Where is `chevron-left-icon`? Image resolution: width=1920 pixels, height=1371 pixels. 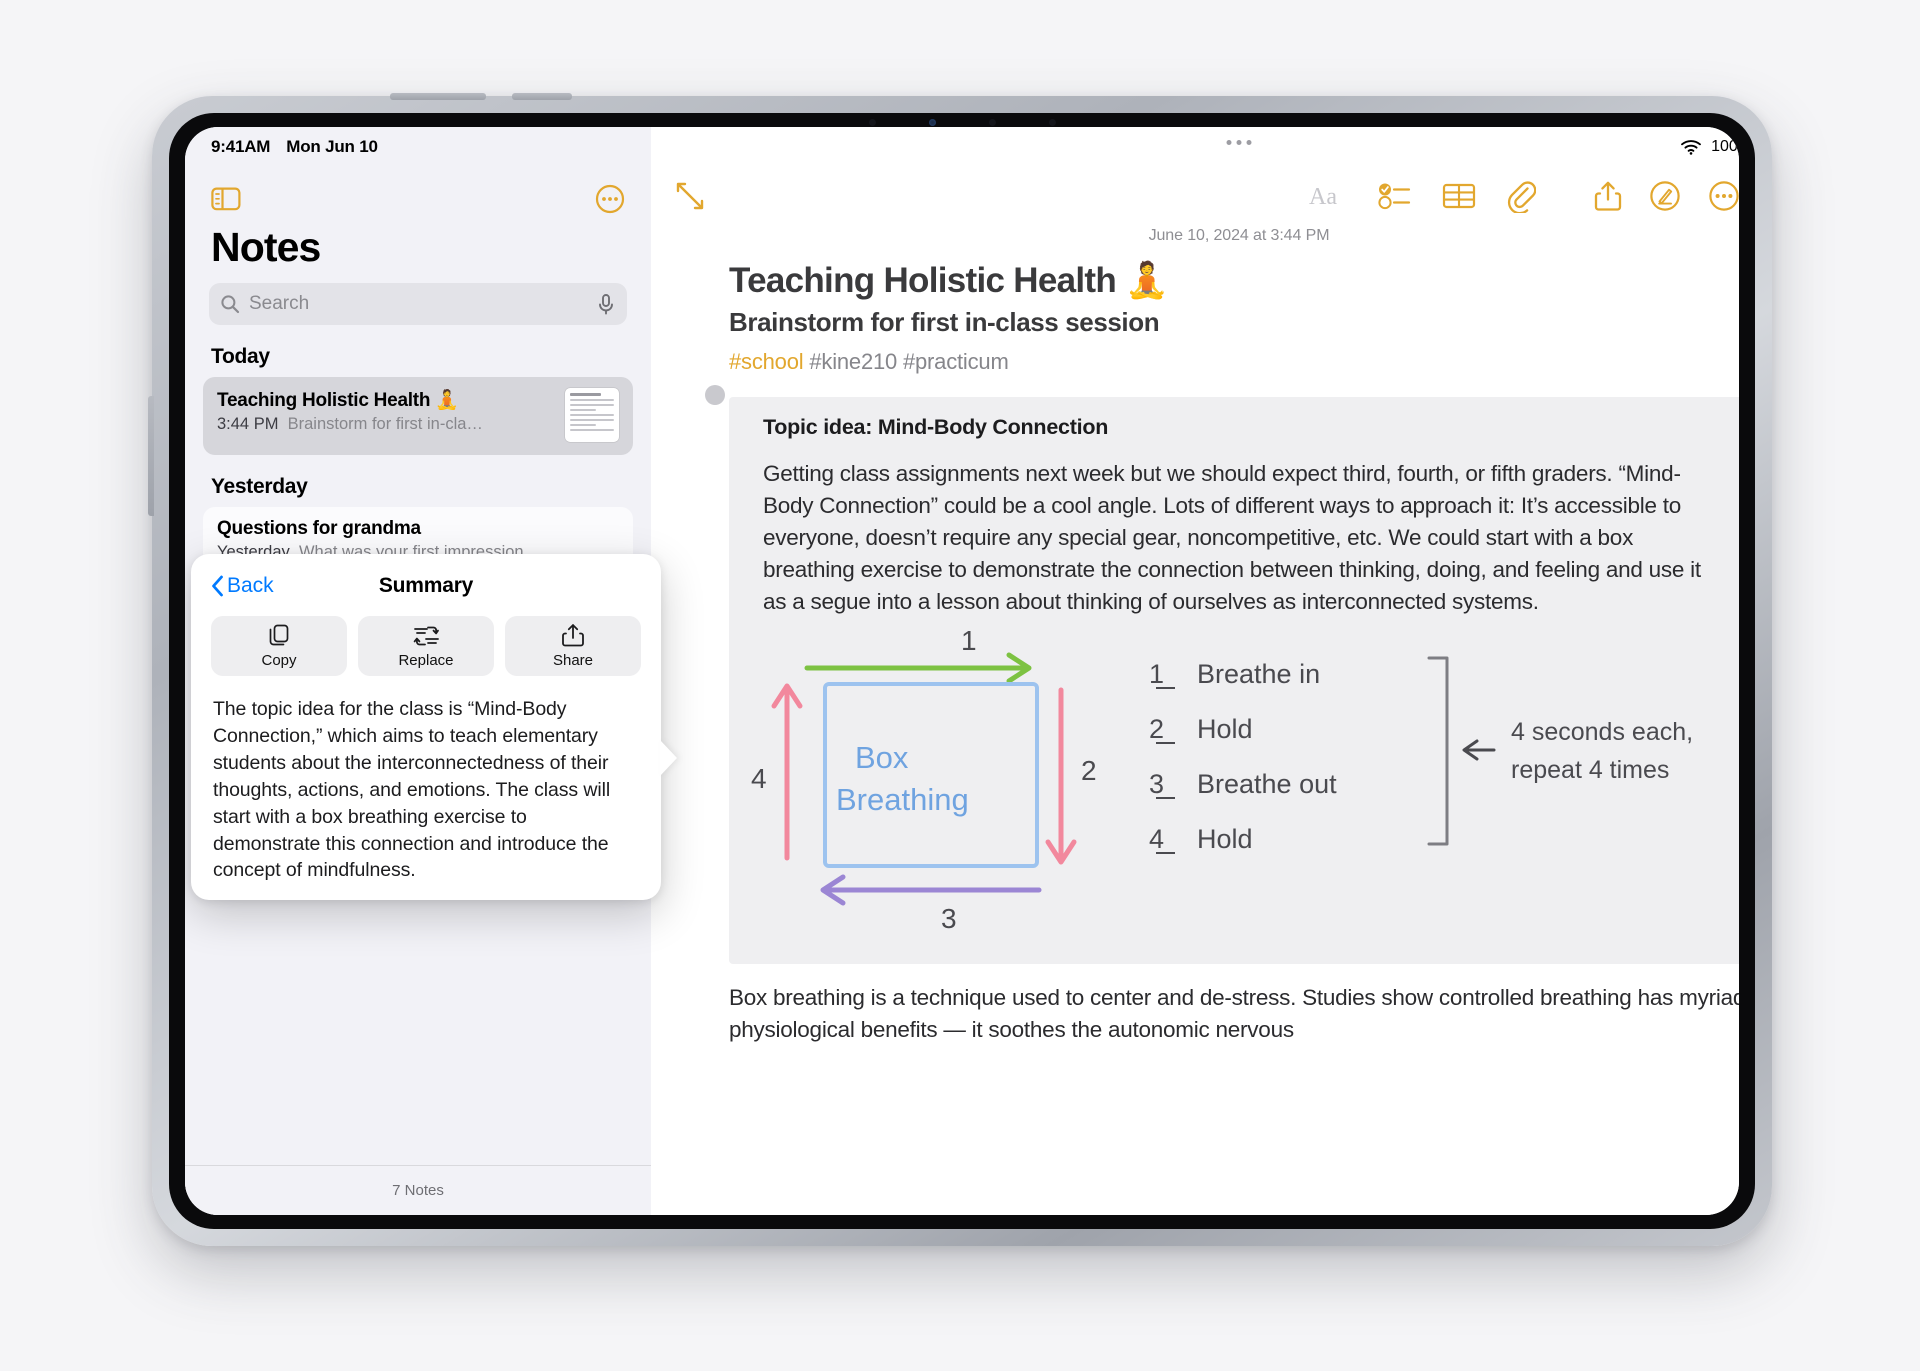 chevron-left-icon is located at coordinates (217, 586).